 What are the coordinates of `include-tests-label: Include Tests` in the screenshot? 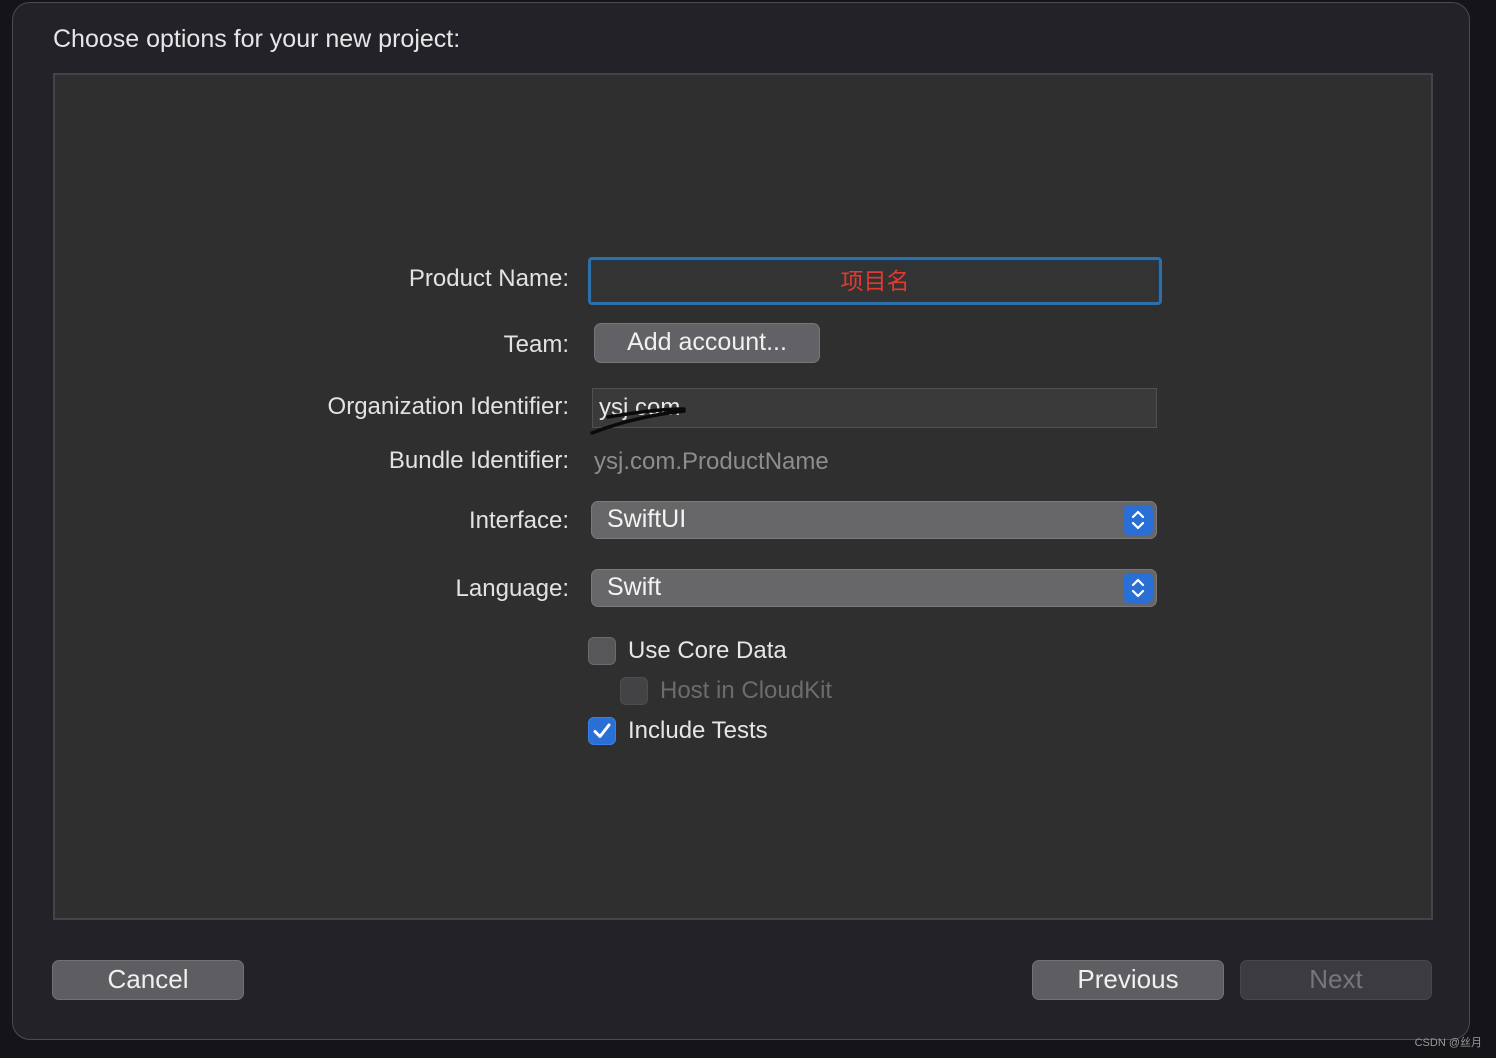 It's located at (698, 730).